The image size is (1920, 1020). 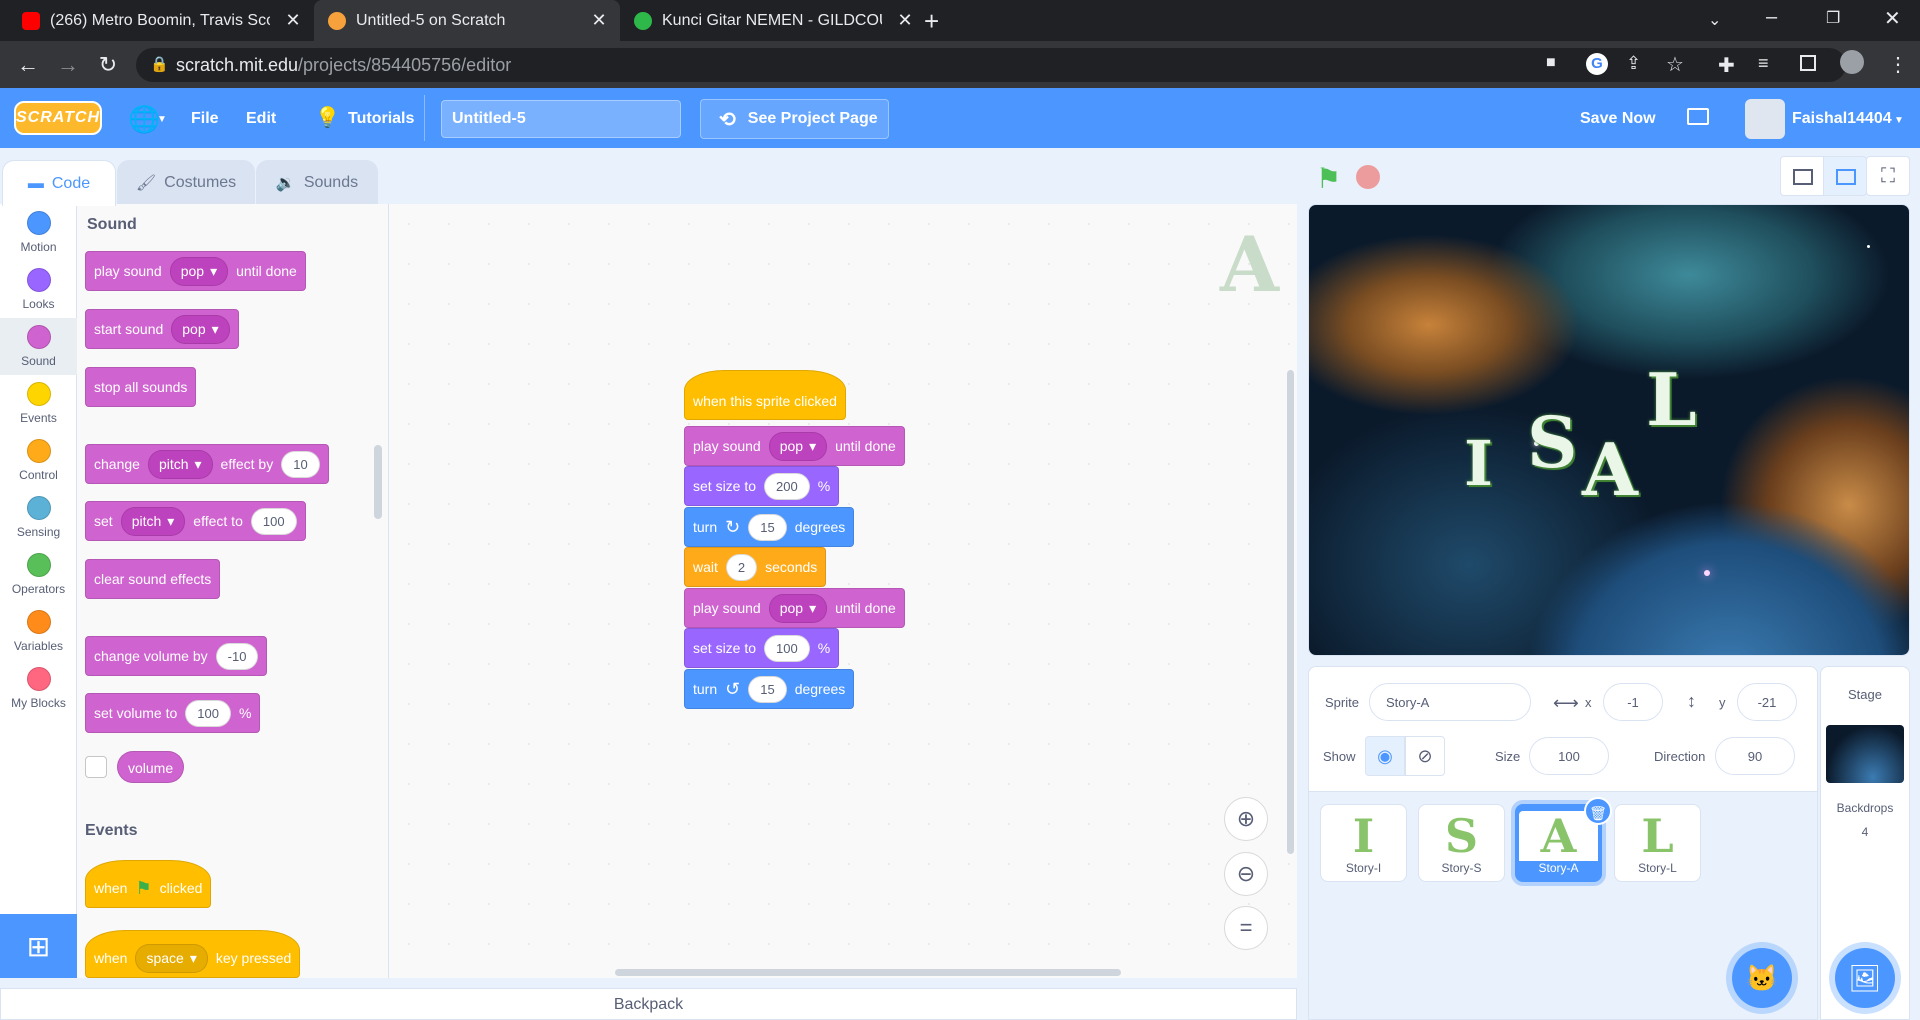 I want to click on zoom-out-button: ⊖, so click(x=1246, y=874).